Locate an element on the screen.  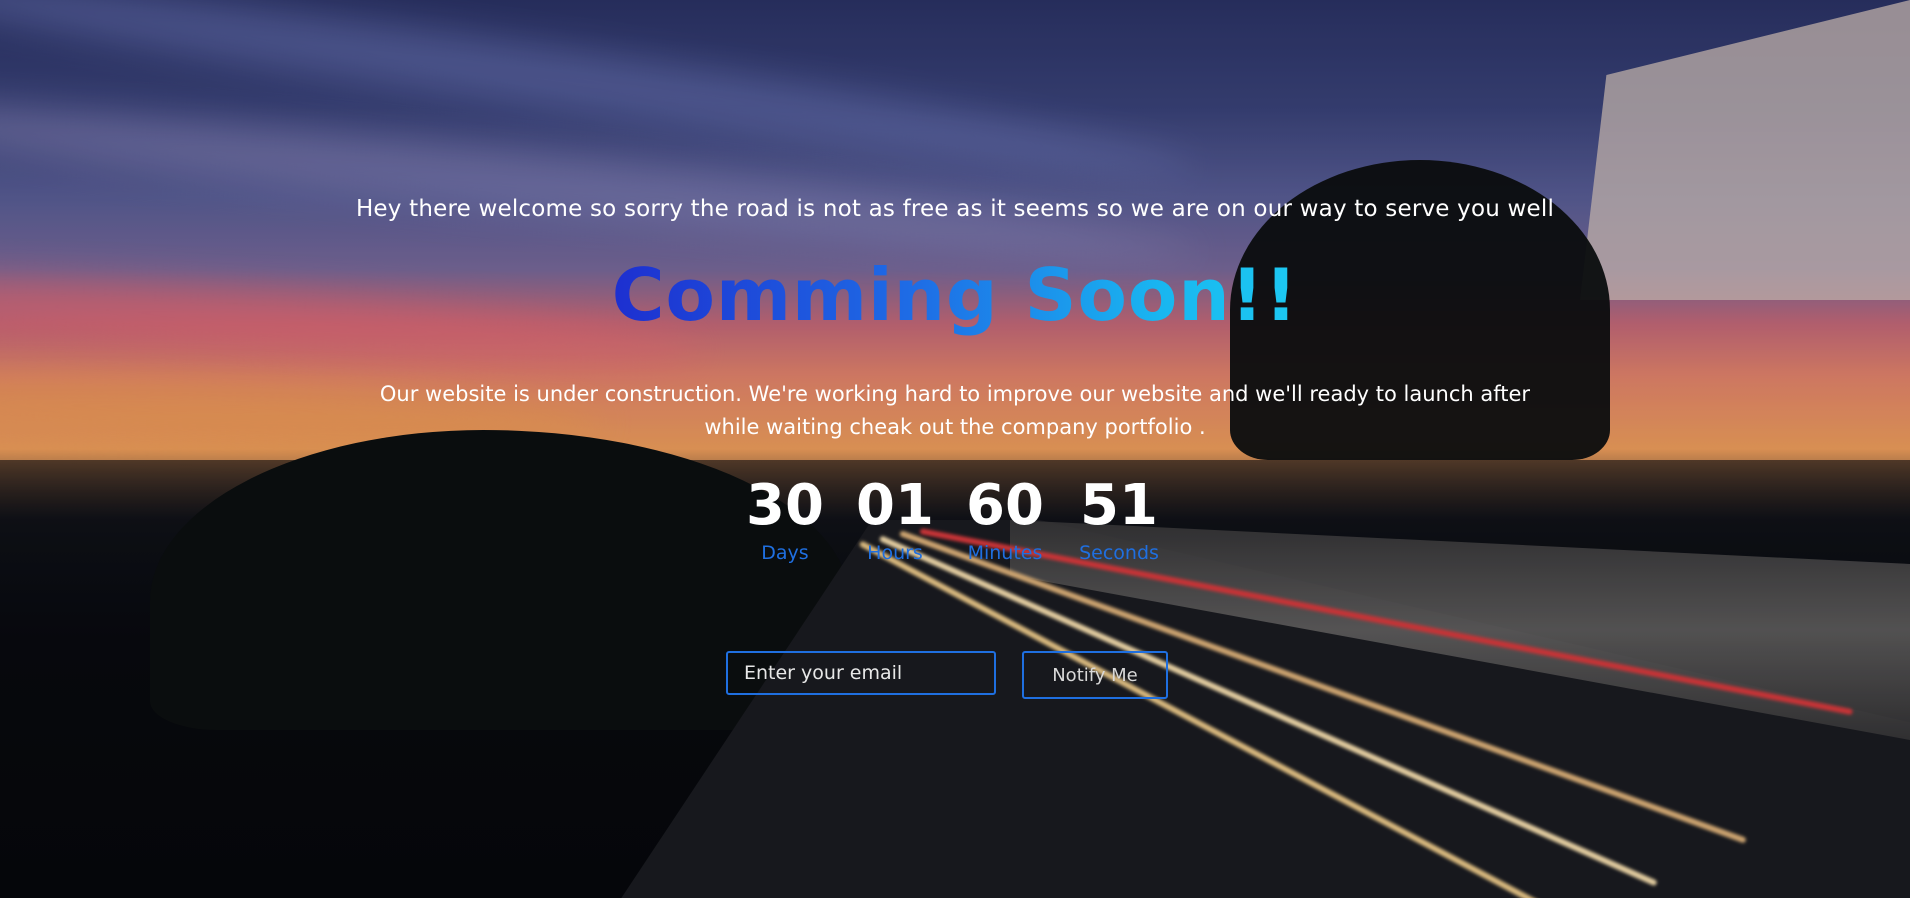
countdown-minutes-label: Minutes is located at coordinates (1005, 553).